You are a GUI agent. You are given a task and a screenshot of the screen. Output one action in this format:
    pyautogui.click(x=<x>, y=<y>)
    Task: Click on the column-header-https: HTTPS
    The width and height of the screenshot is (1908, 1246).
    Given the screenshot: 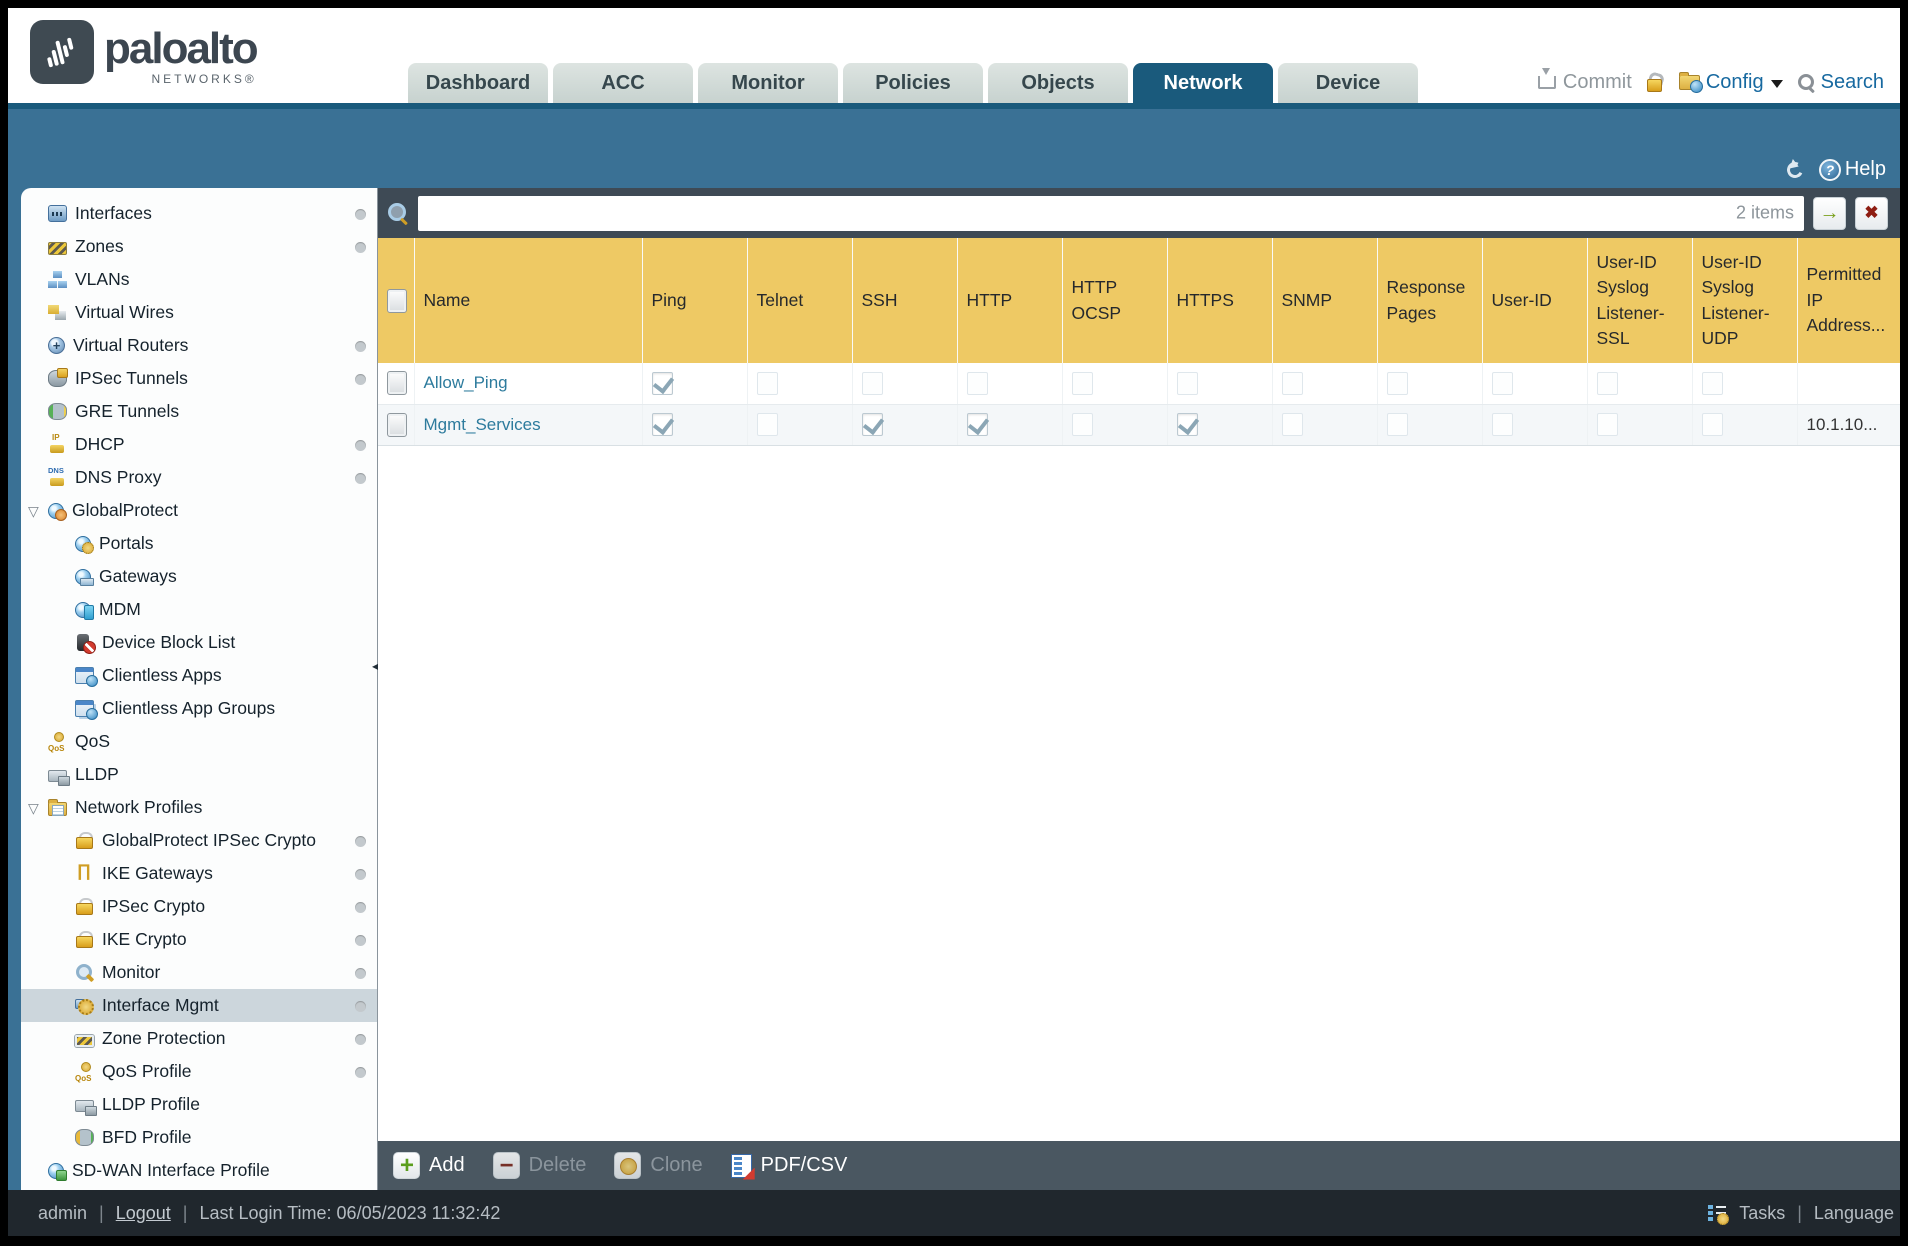 What is the action you would take?
    pyautogui.click(x=1219, y=300)
    